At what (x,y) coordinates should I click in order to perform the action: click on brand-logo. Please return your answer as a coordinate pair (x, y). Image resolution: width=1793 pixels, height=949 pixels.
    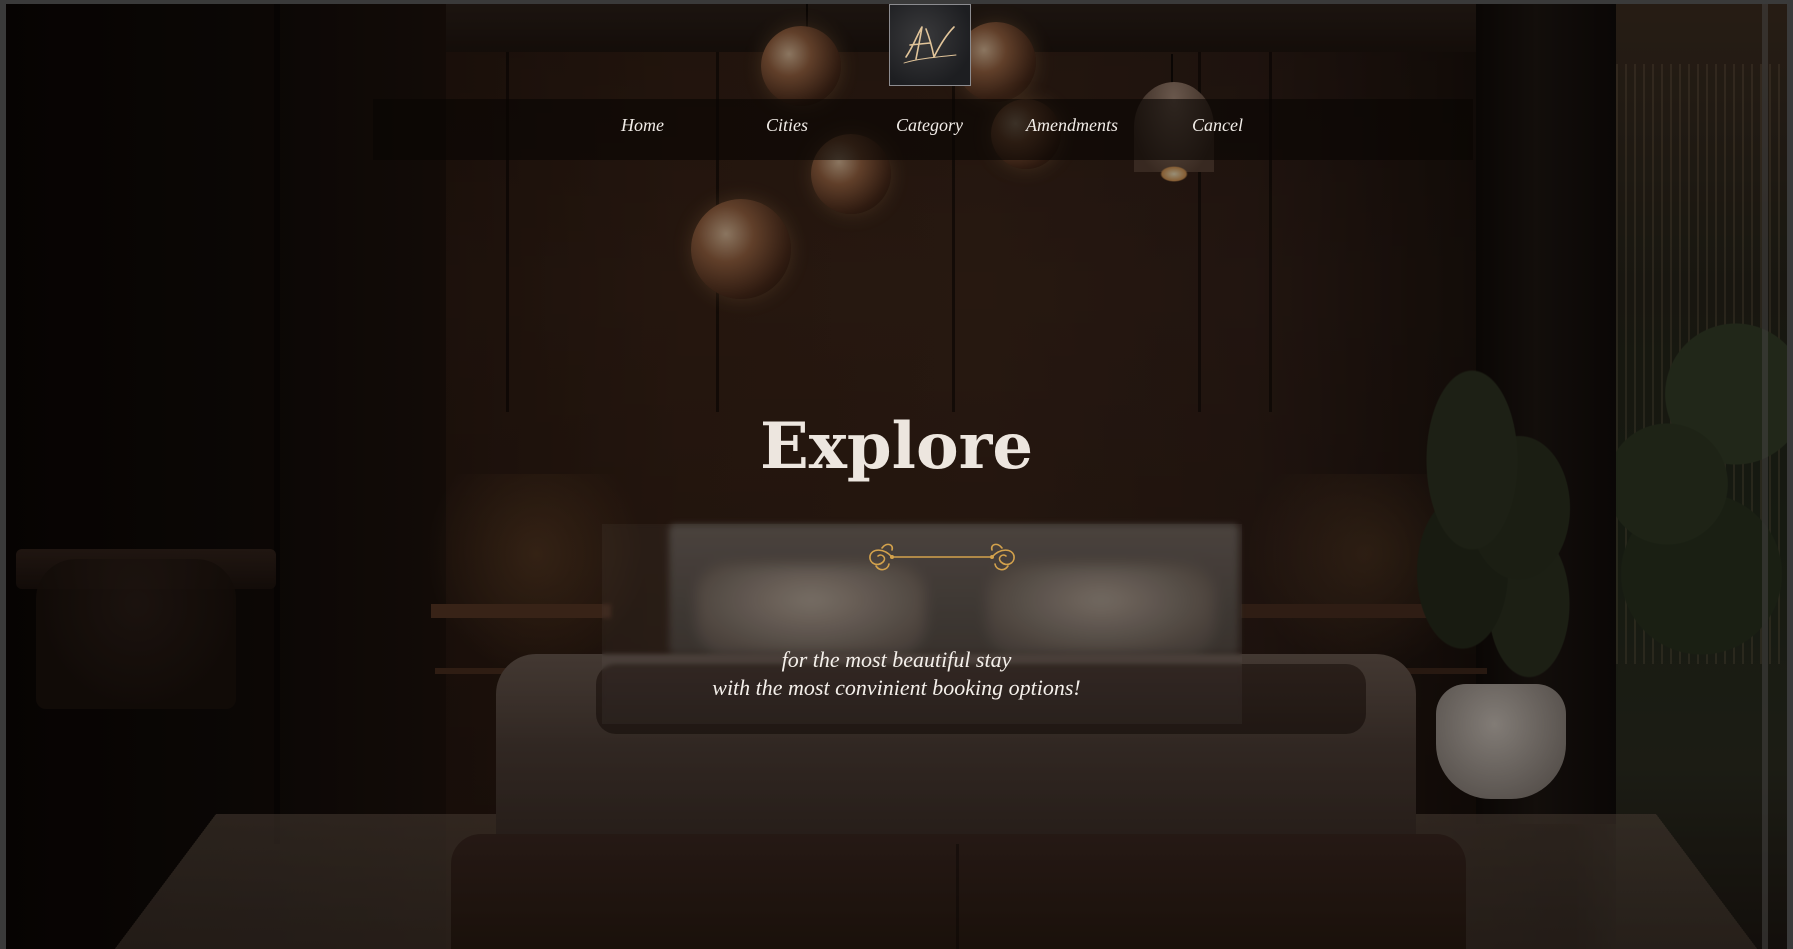
    Looking at the image, I should click on (930, 45).